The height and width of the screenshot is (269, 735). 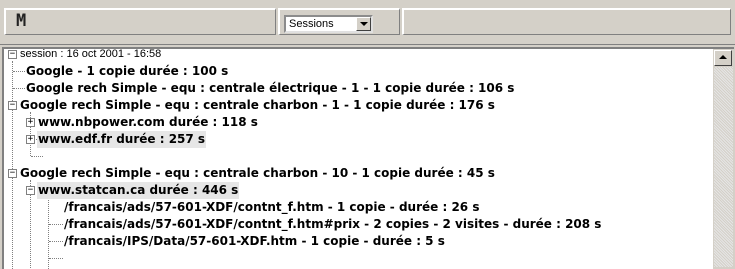 What do you see at coordinates (127, 71) in the screenshot?
I see `tree-node: Google - 1 copie durée : 100 s` at bounding box center [127, 71].